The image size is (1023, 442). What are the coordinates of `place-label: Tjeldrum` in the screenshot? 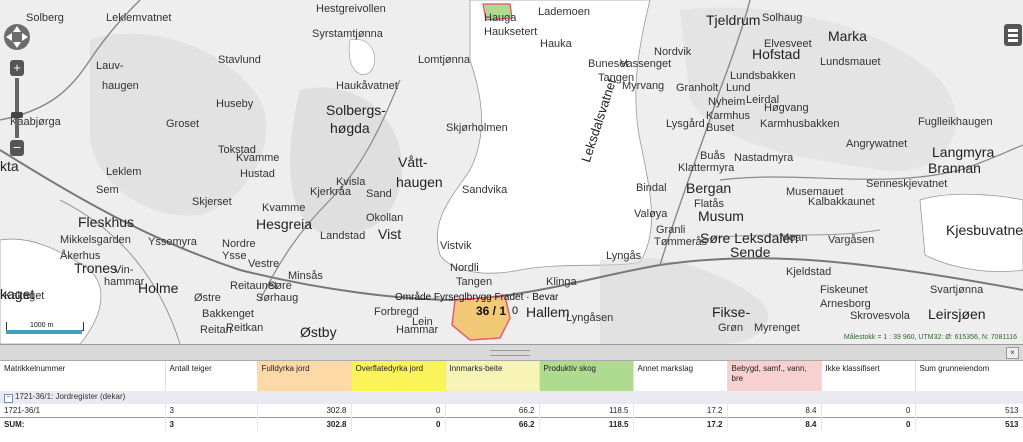 It's located at (733, 20).